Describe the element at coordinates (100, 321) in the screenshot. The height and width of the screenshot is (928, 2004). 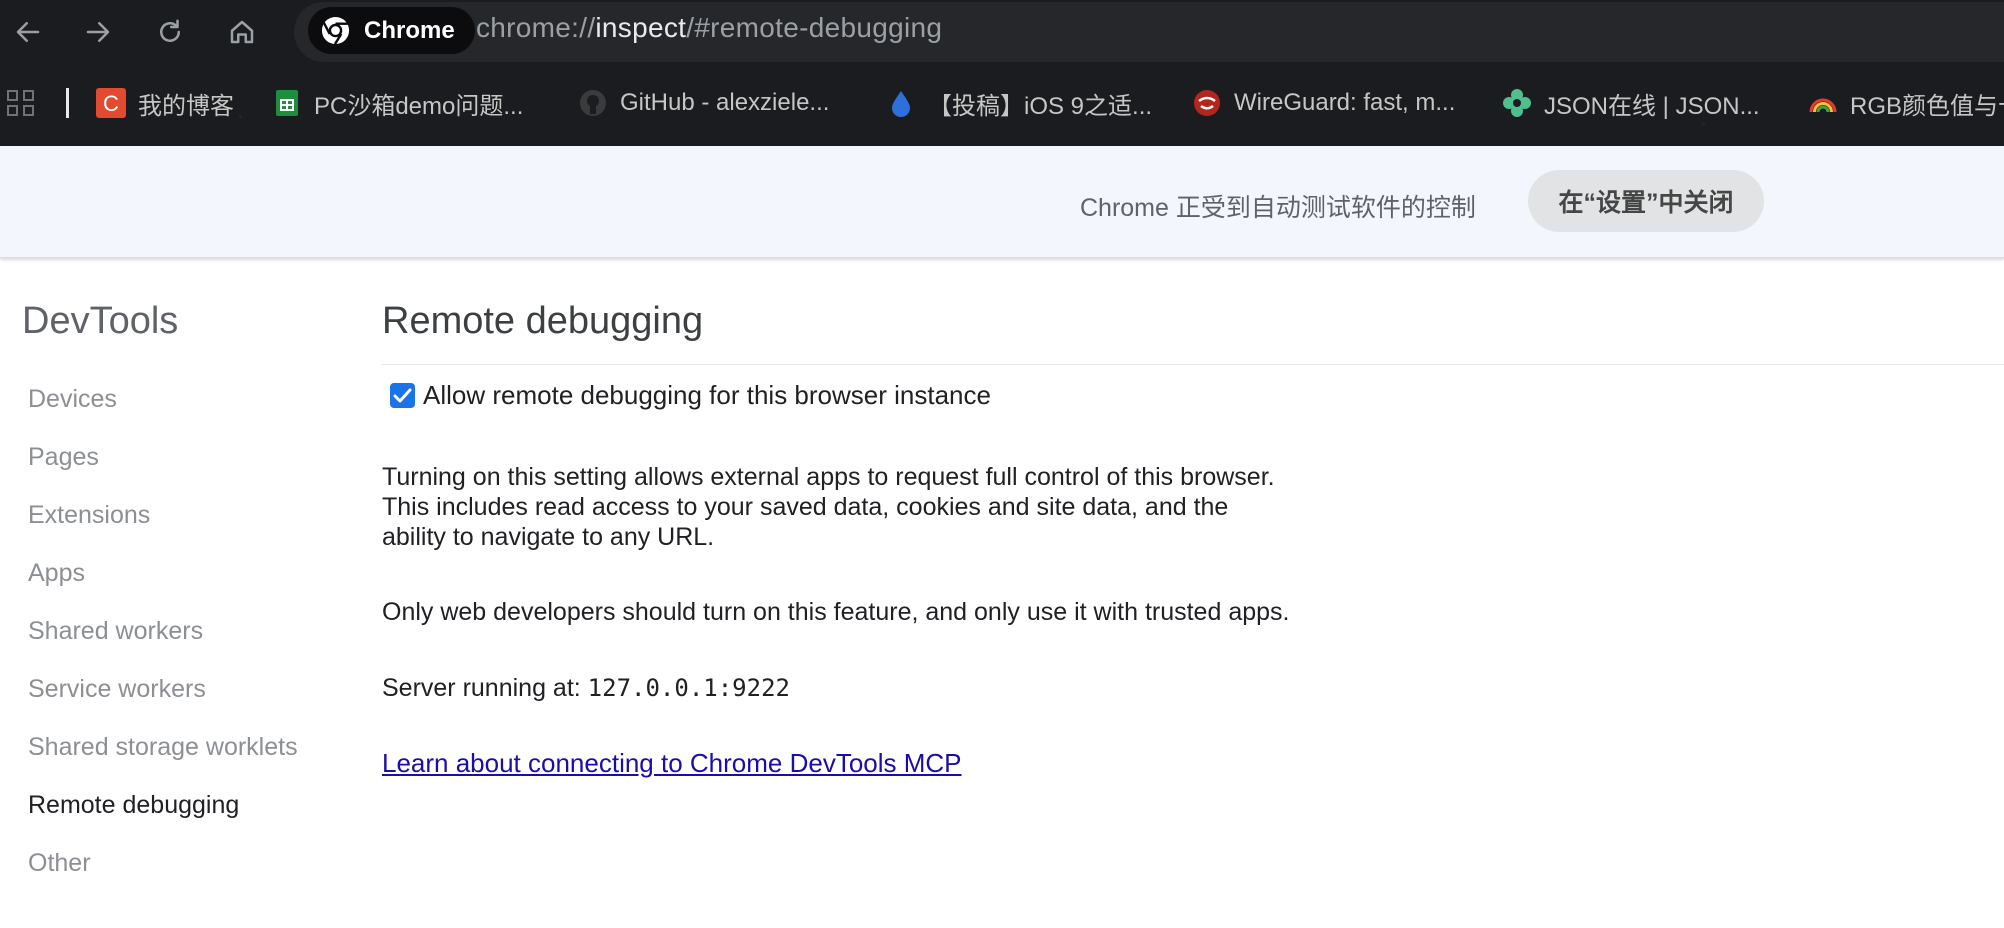
I see `sidebar-title: DevTools` at that location.